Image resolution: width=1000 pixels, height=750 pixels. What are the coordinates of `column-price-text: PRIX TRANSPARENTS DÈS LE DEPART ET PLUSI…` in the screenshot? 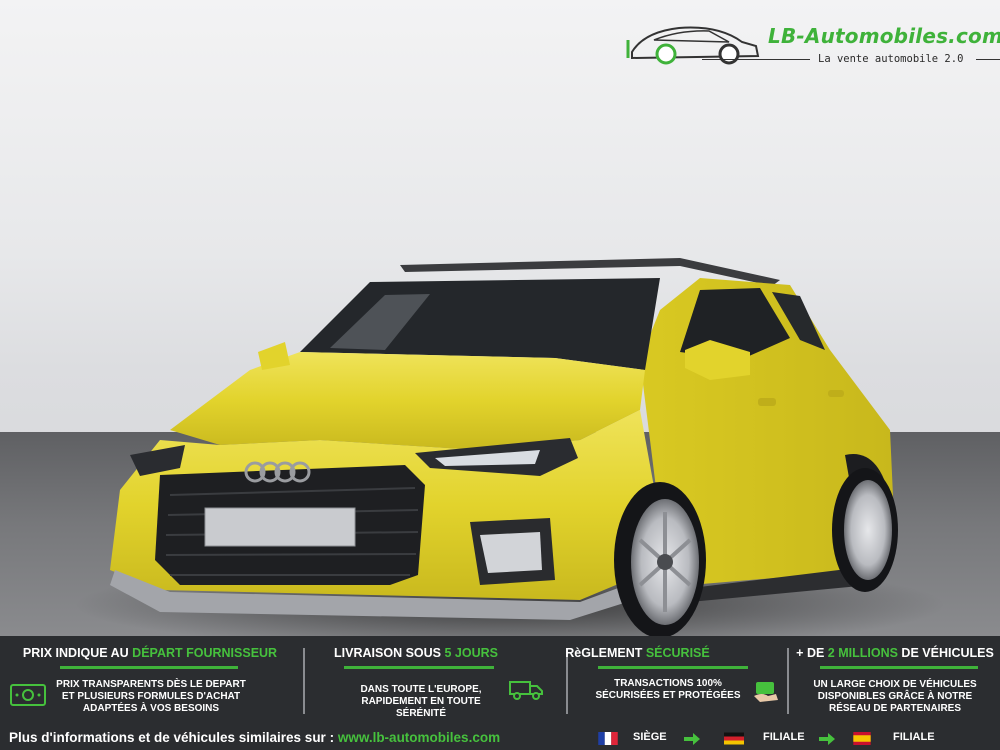 It's located at (151, 696).